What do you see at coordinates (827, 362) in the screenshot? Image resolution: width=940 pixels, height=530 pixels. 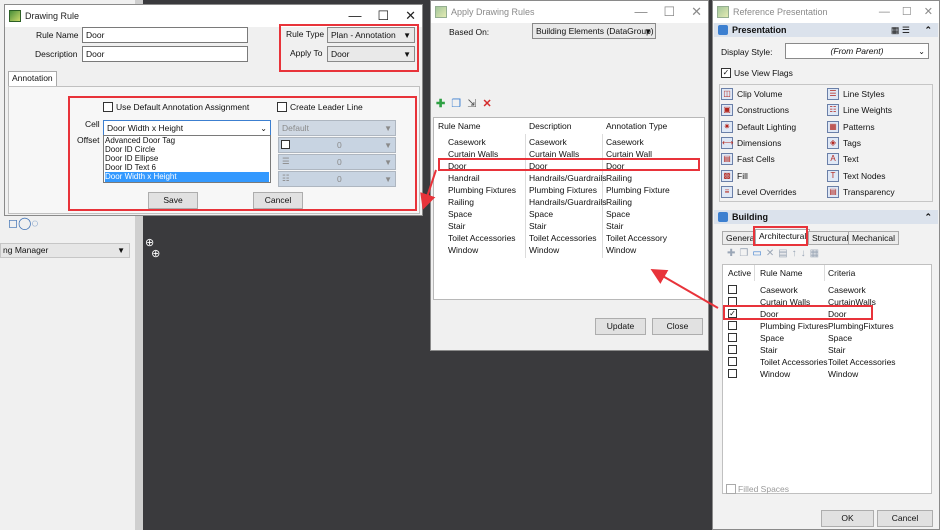 I see `table-row: Toilet Accessories Toilet Accessories` at bounding box center [827, 362].